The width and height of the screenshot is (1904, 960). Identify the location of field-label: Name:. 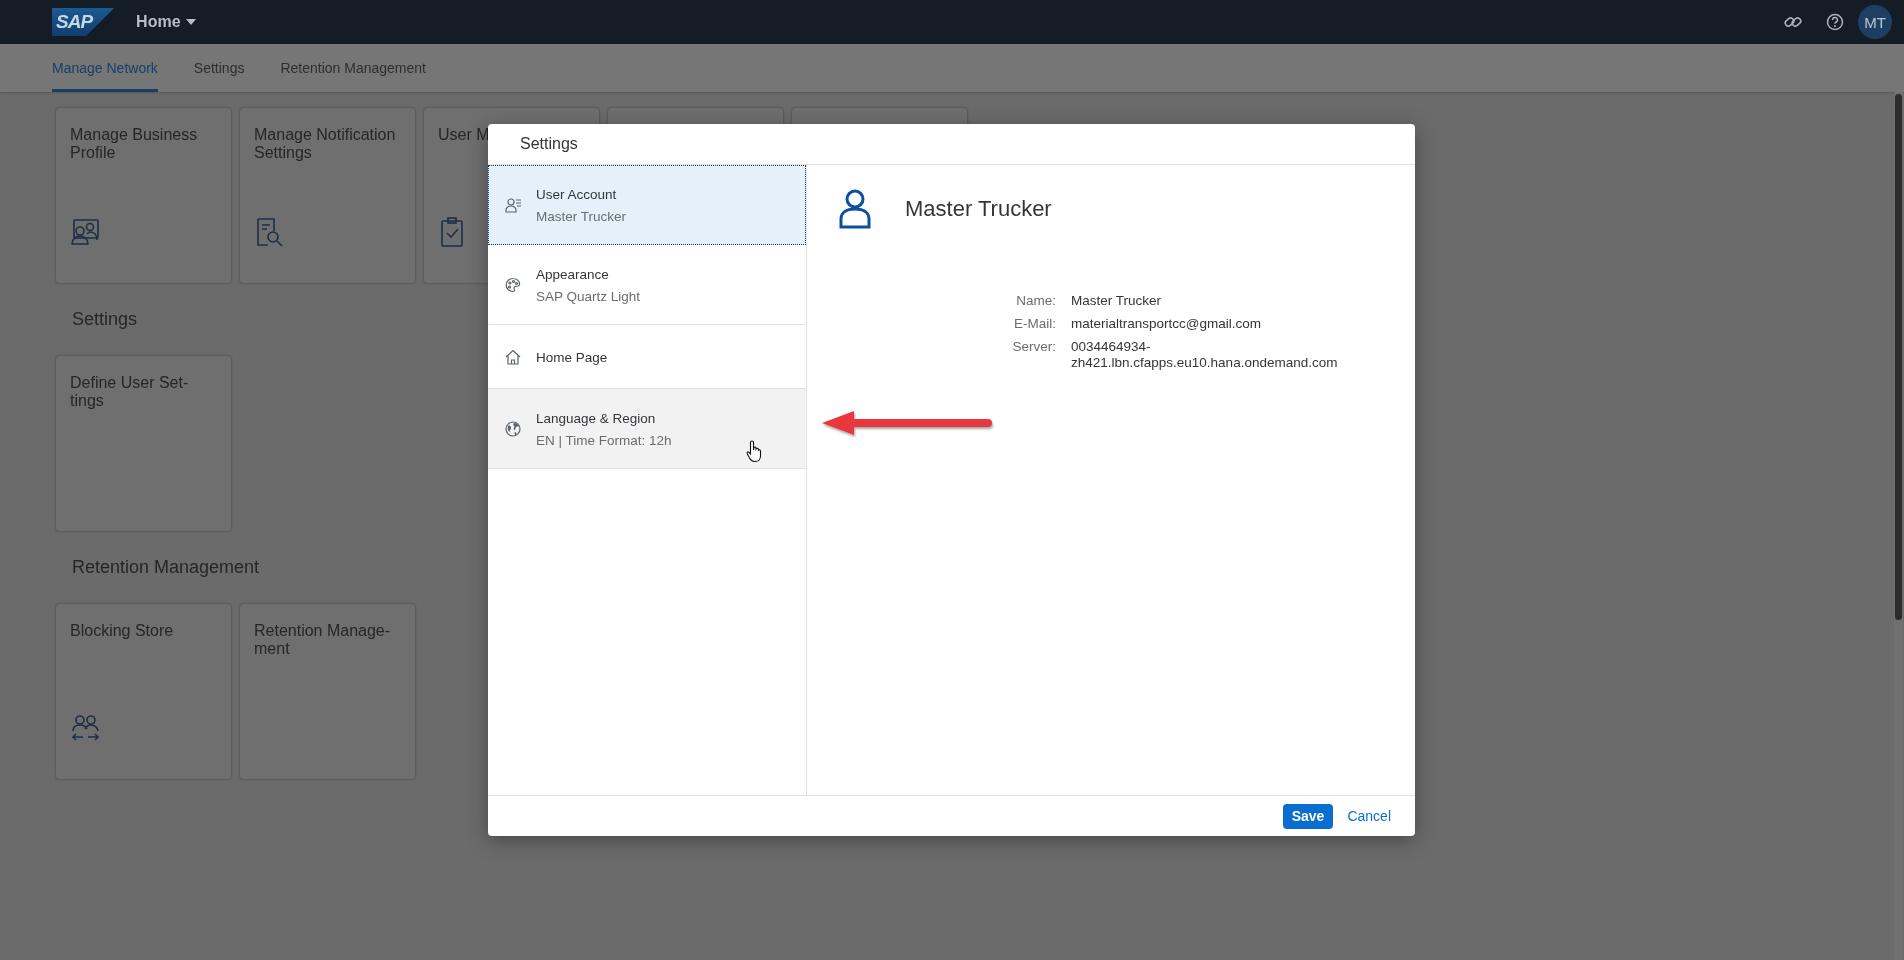
(1035, 301).